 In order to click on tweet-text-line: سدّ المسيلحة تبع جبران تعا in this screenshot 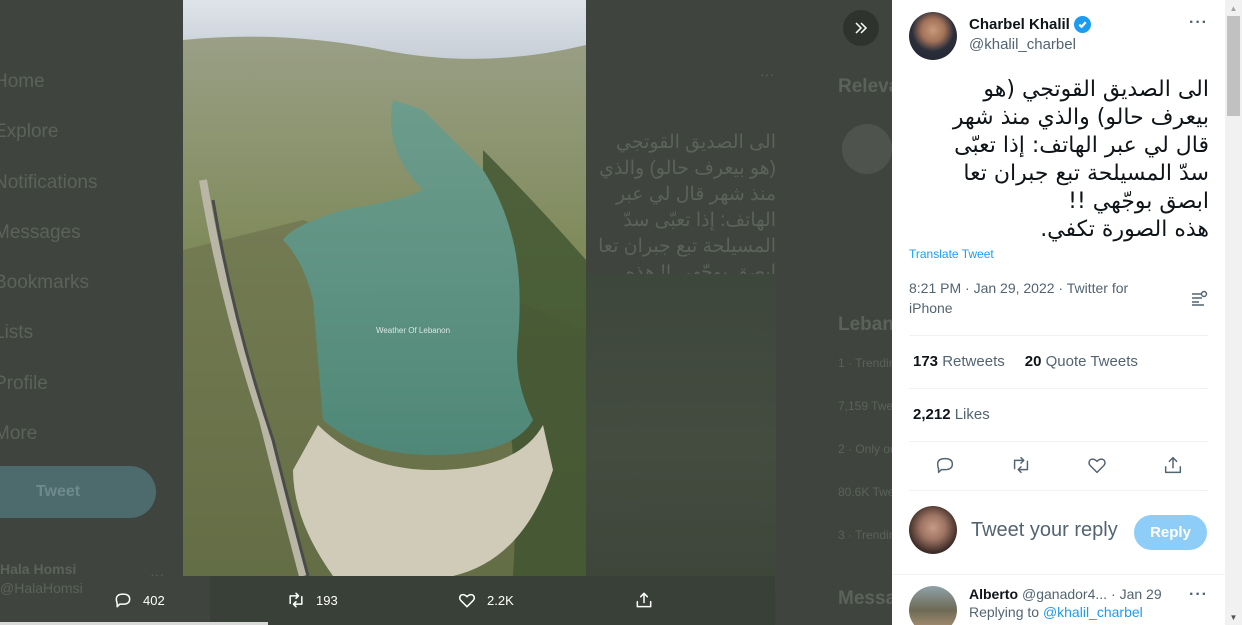, I will do `click(1086, 173)`.